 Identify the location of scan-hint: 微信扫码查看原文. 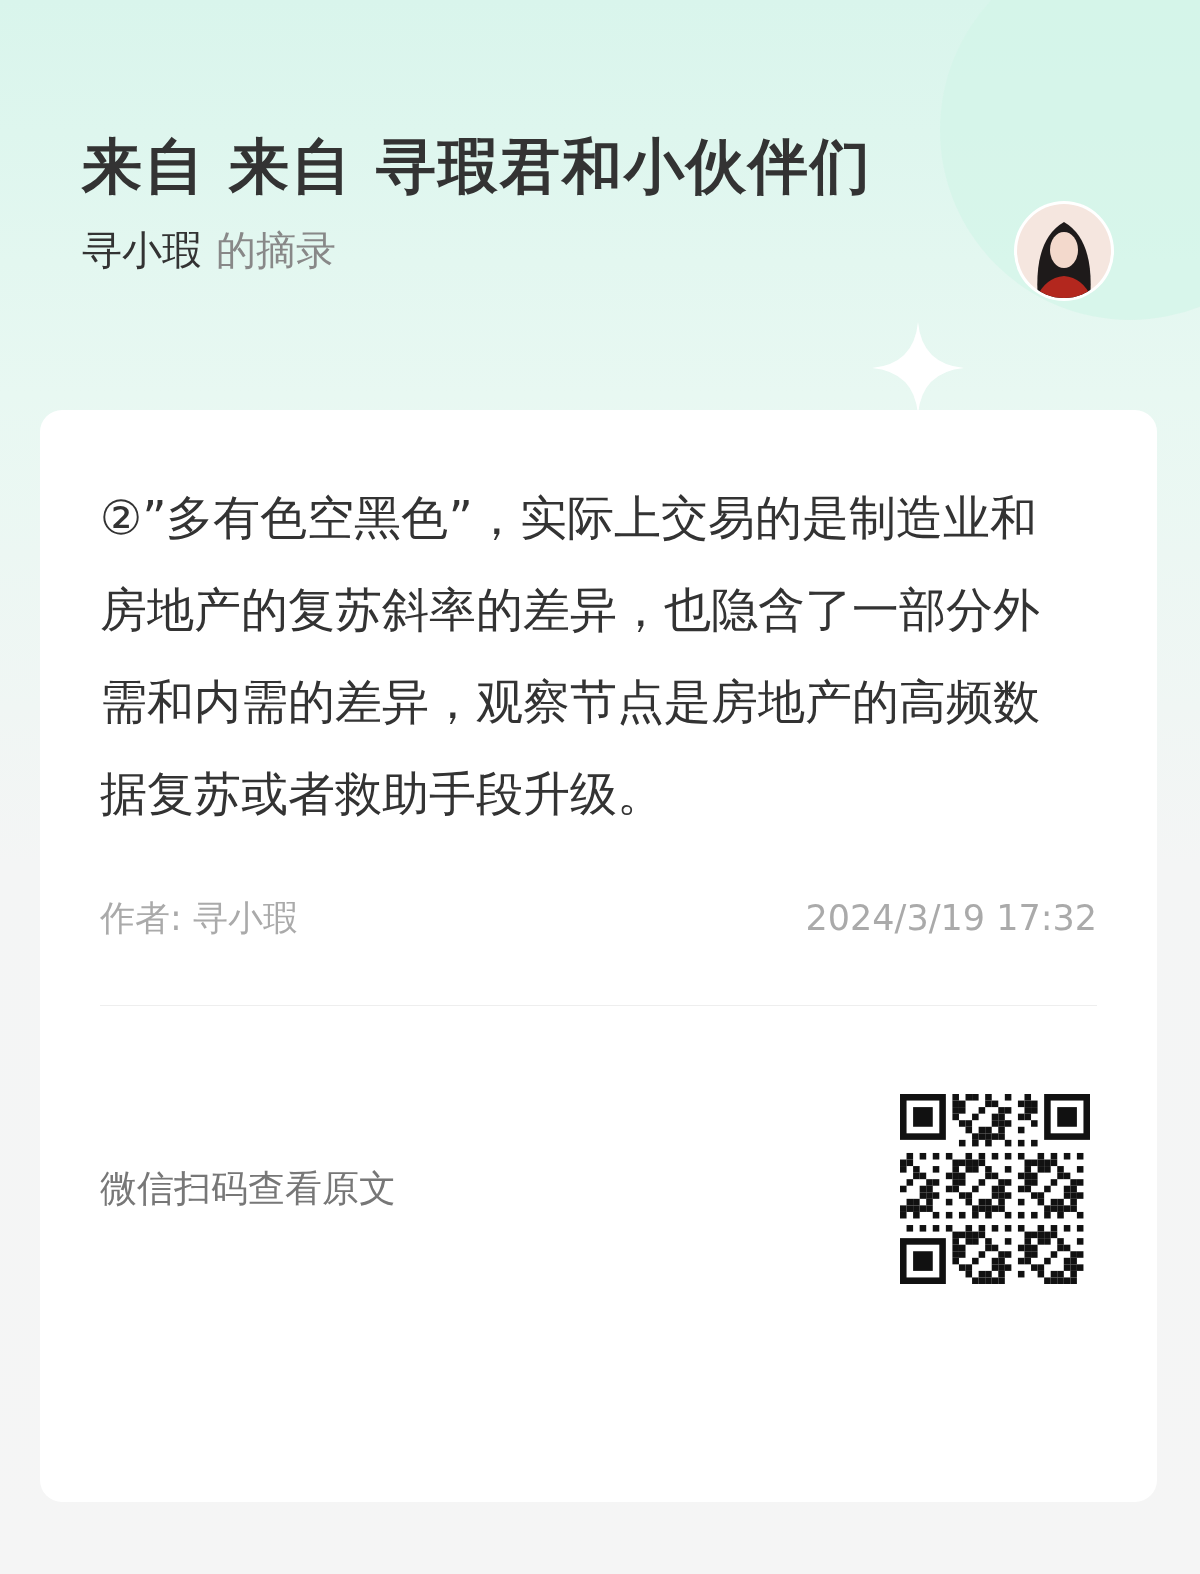
(248, 1188).